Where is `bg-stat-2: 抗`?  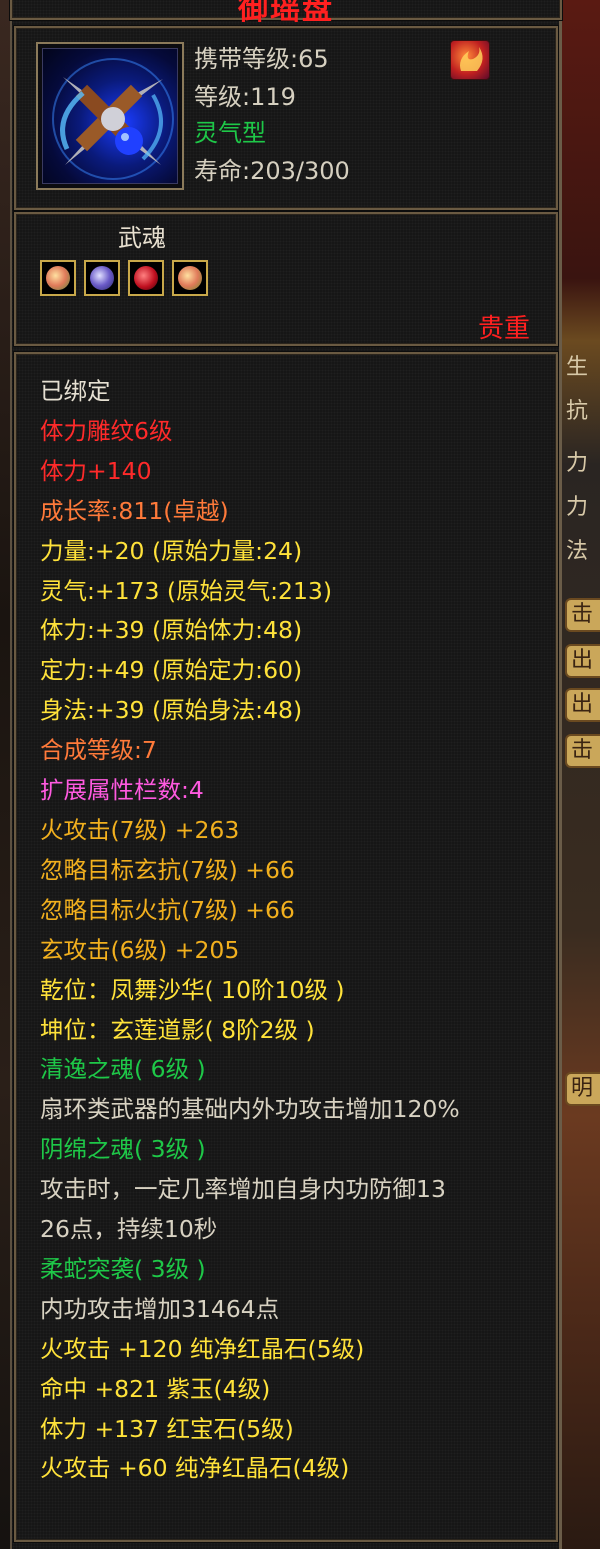
bg-stat-2: 抗 is located at coordinates (577, 411).